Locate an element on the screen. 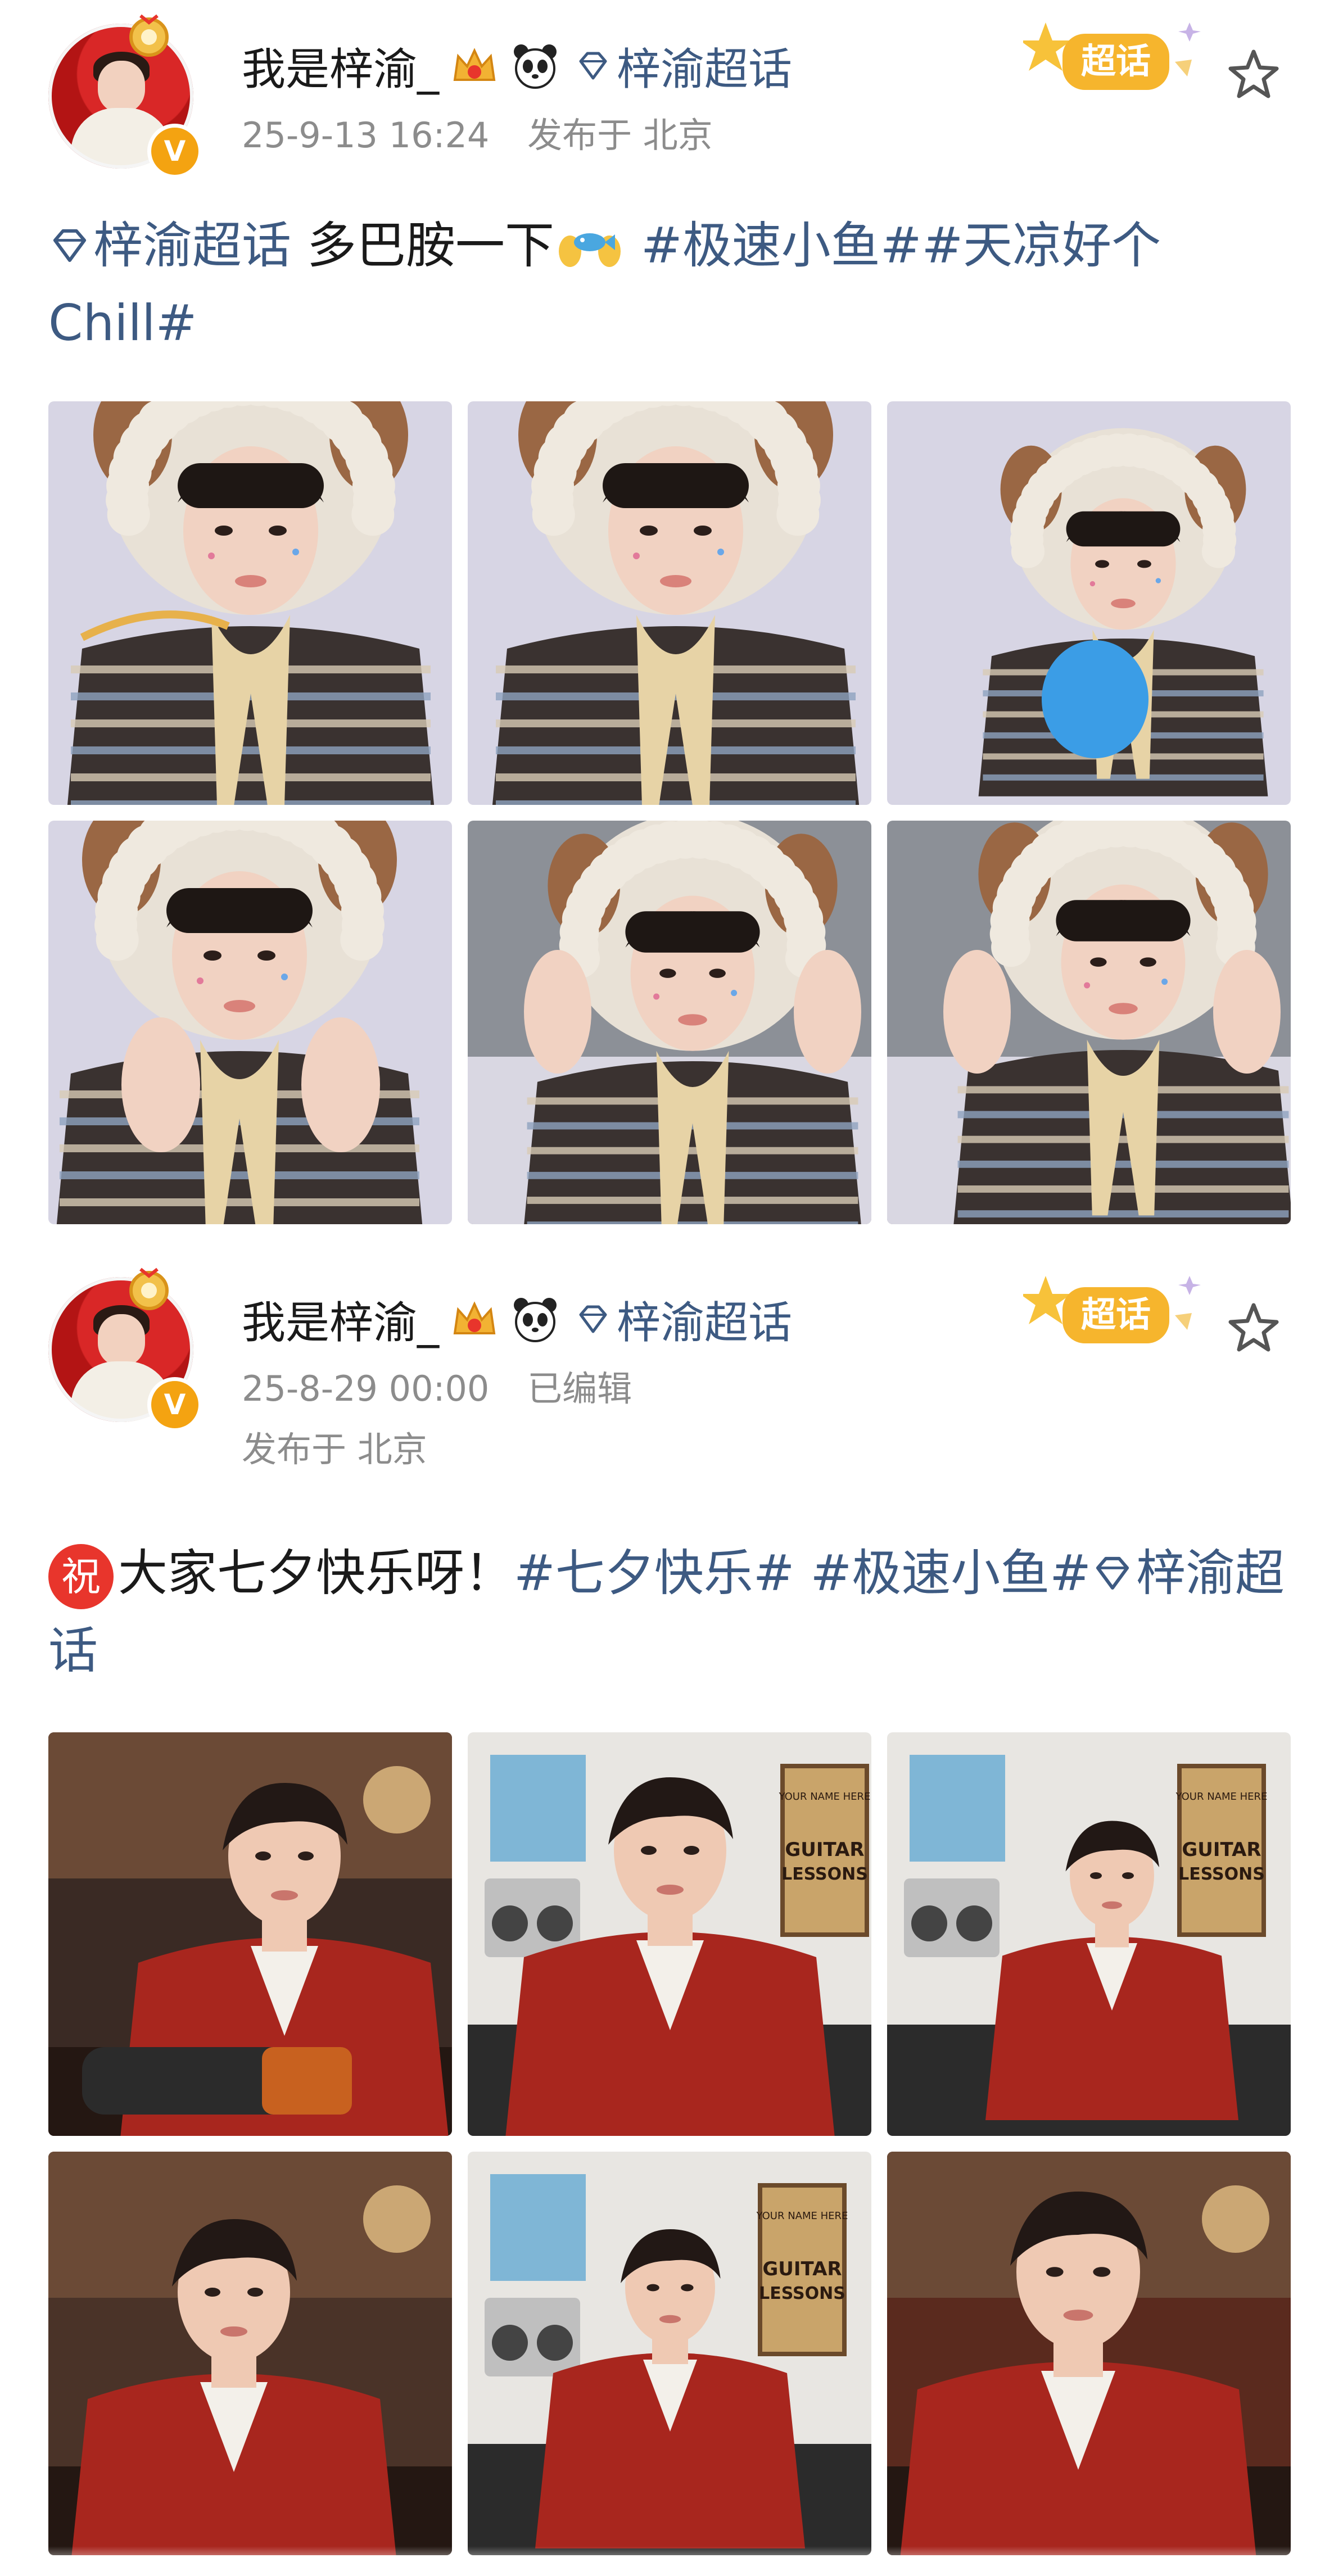 The width and height of the screenshot is (1343, 2576). fish-hands-emoji-icon is located at coordinates (590, 250).